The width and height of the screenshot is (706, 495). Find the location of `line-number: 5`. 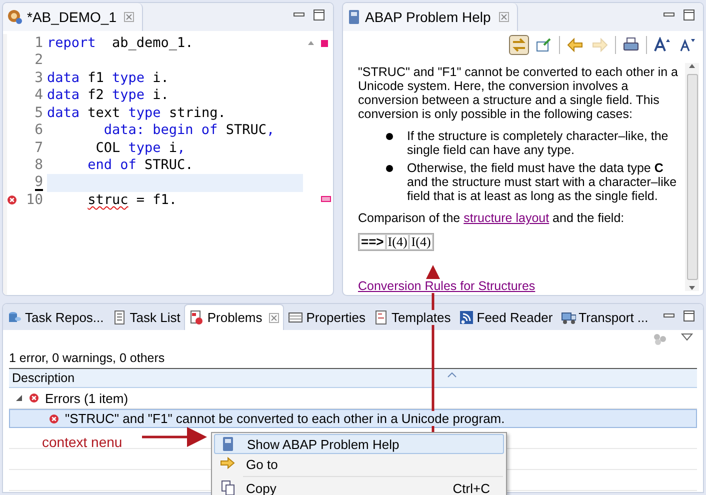

line-number: 5 is located at coordinates (38, 112).